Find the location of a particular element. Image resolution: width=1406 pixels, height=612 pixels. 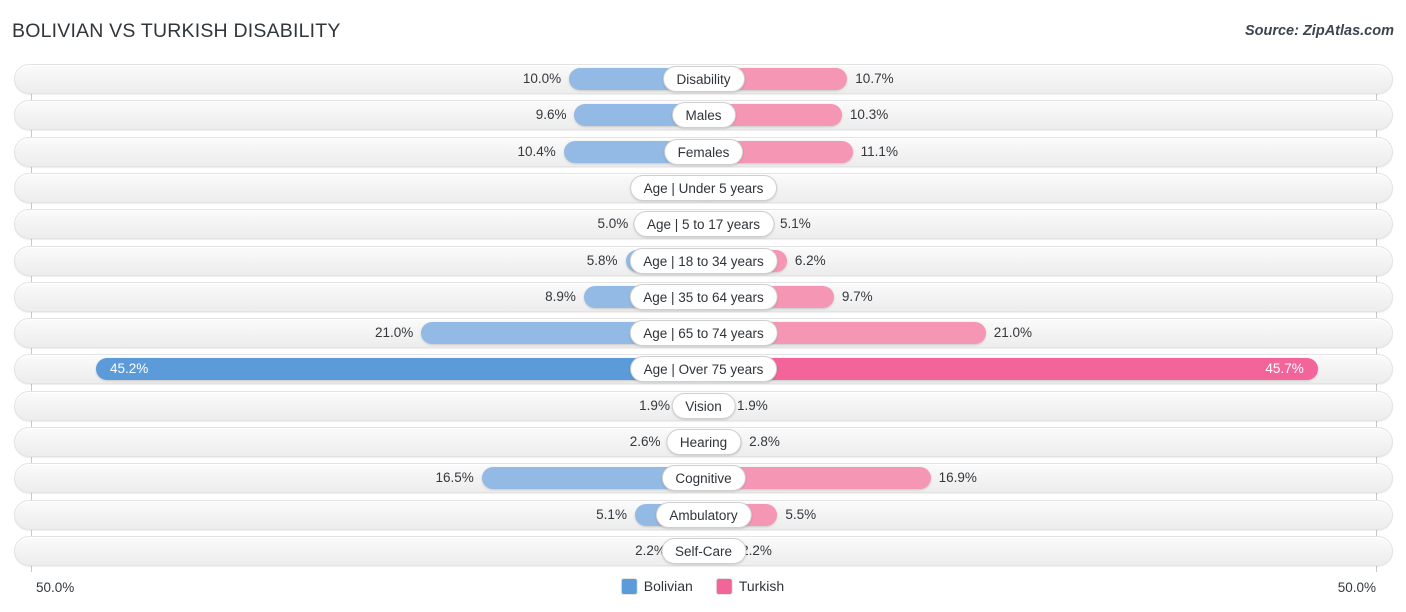

value-label-turkish: 9.7% is located at coordinates (857, 296).